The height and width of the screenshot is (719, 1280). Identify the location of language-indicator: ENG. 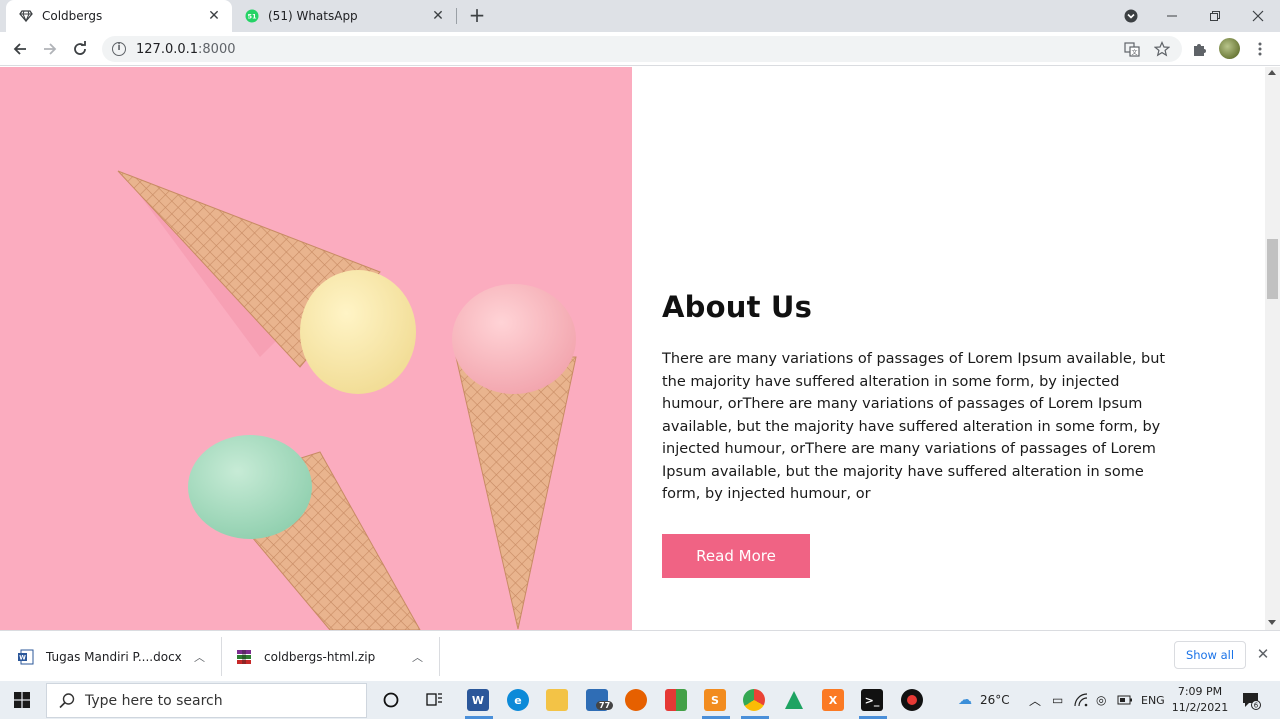
(1153, 700).